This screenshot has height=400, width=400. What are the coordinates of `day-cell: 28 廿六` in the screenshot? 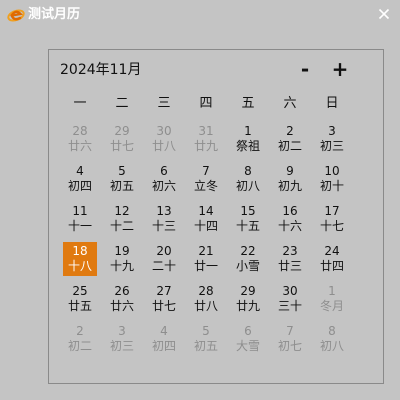 It's located at (80, 139).